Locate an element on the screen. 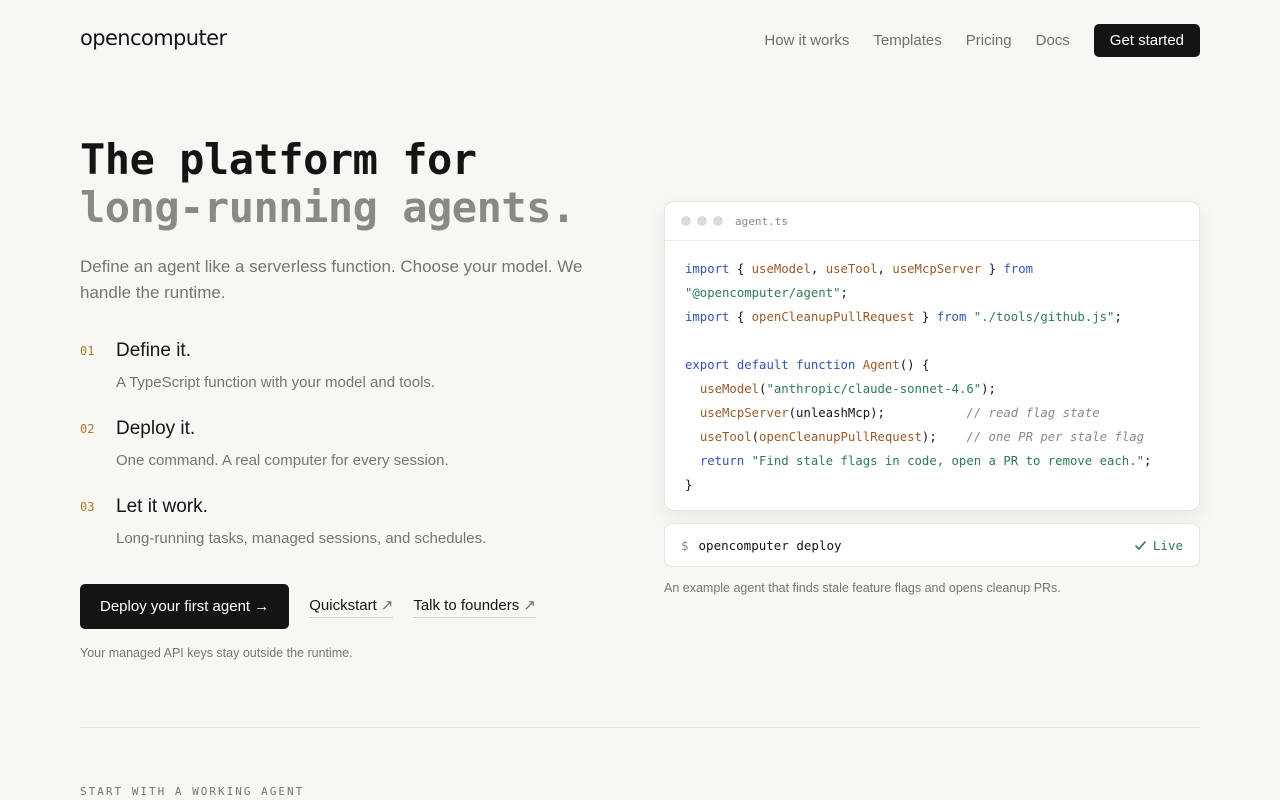 The height and width of the screenshot is (800, 1280). quickstart-link: Quickstart ↗ is located at coordinates (351, 607).